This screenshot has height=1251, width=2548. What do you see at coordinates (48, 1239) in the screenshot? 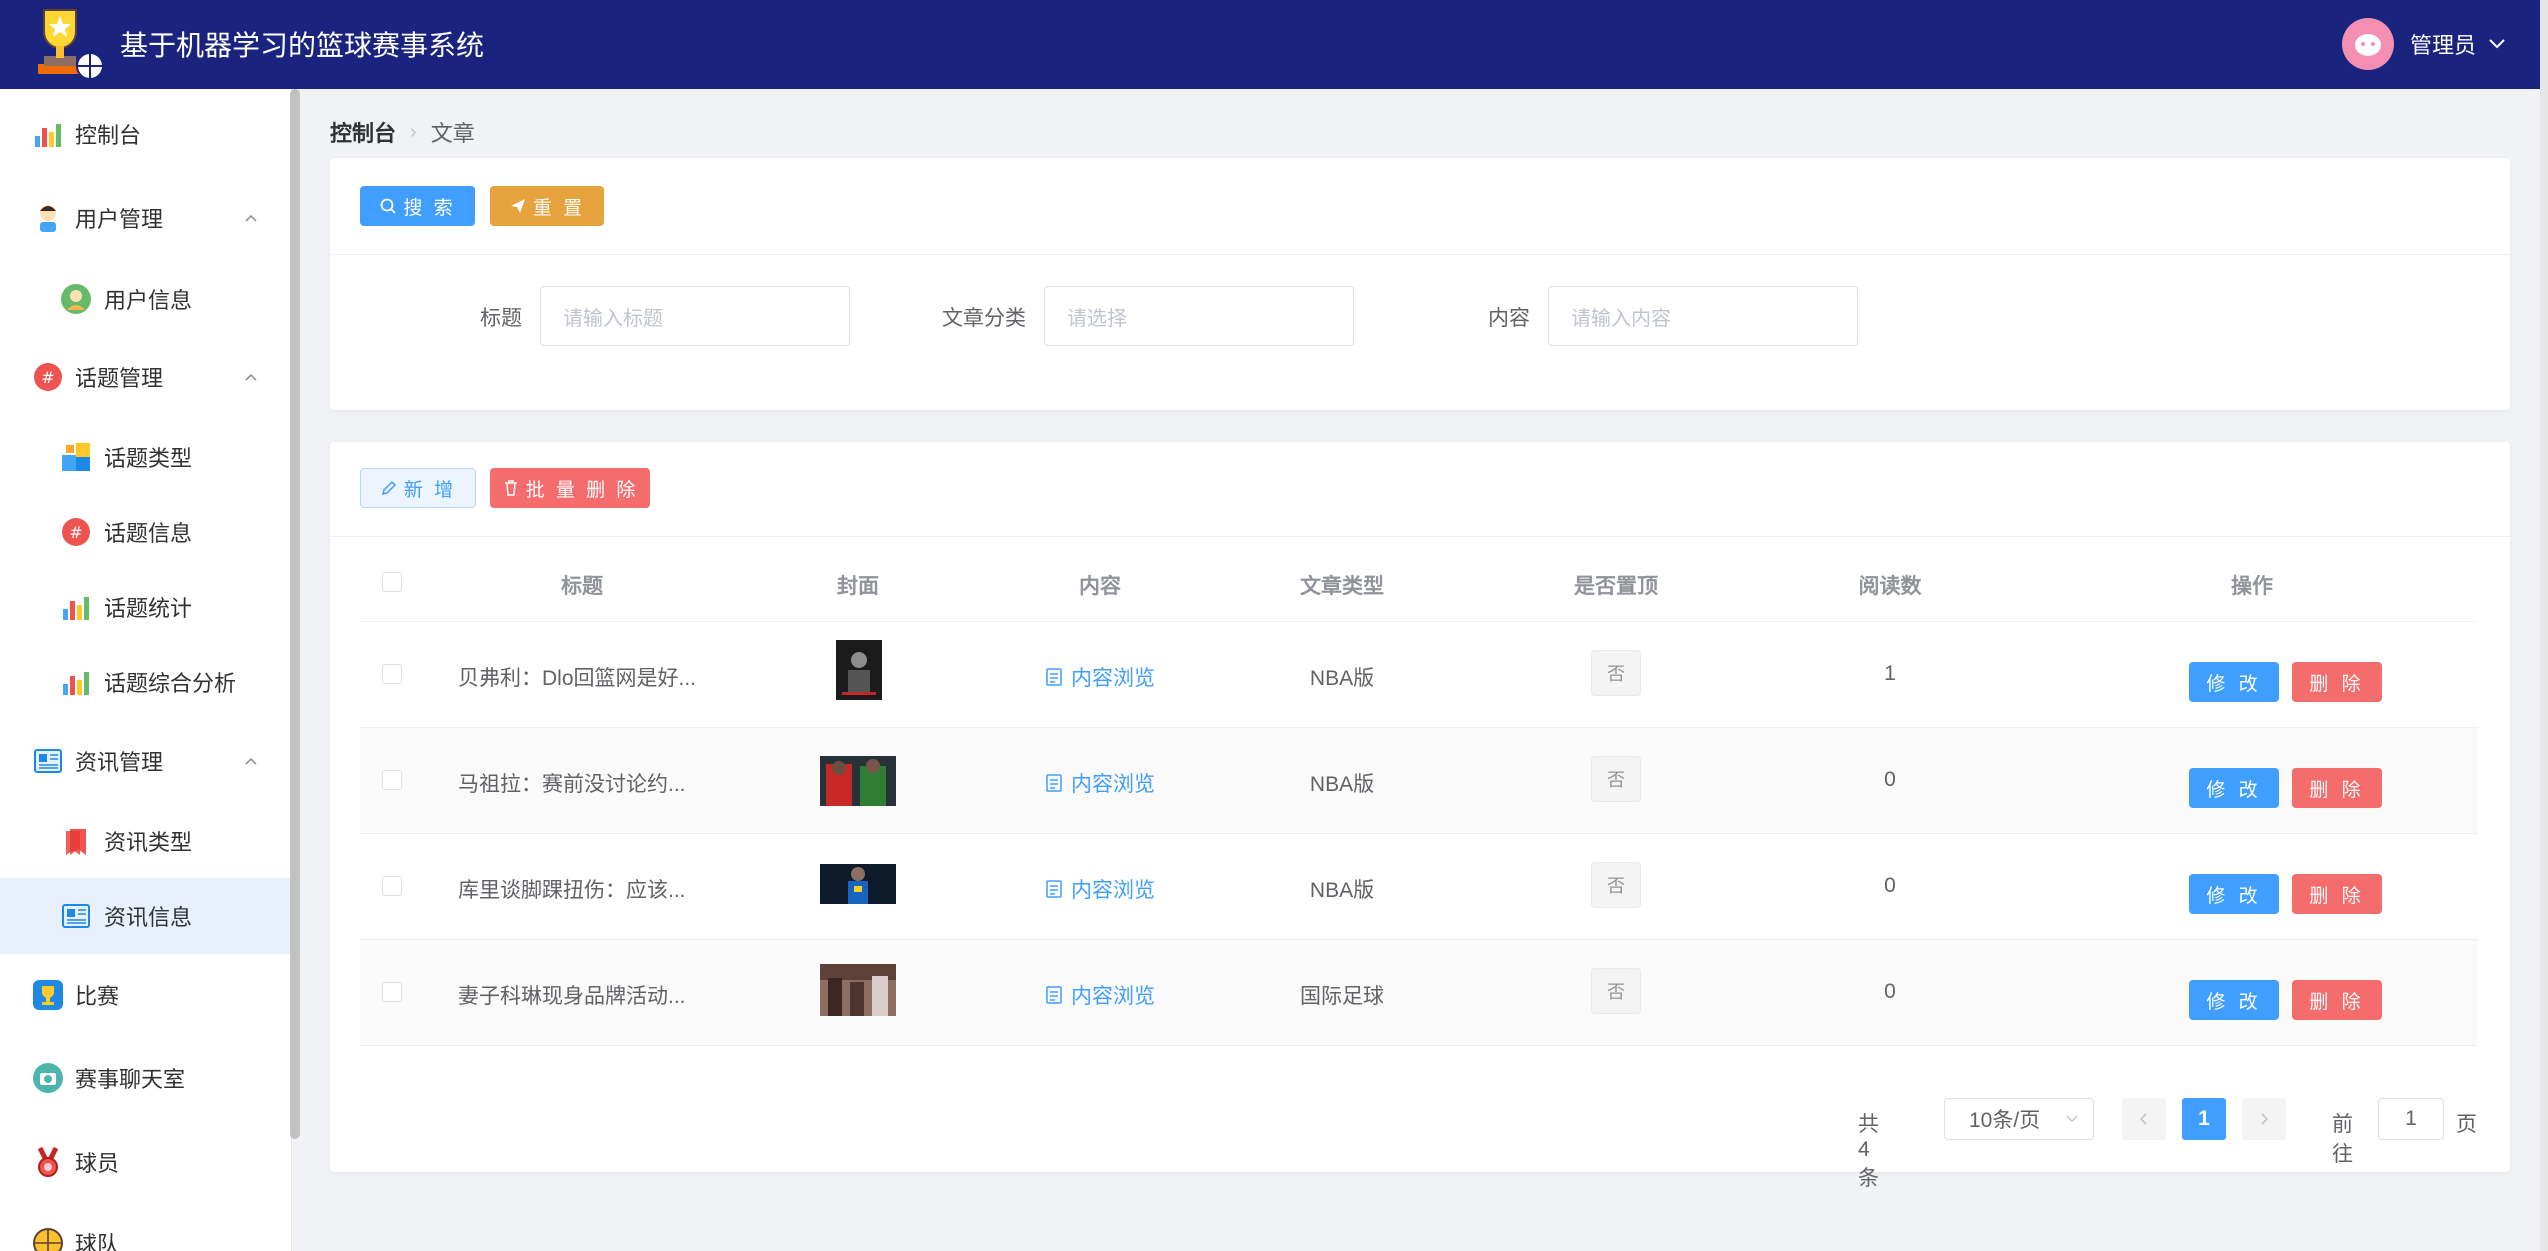
I see `basketball-icon` at bounding box center [48, 1239].